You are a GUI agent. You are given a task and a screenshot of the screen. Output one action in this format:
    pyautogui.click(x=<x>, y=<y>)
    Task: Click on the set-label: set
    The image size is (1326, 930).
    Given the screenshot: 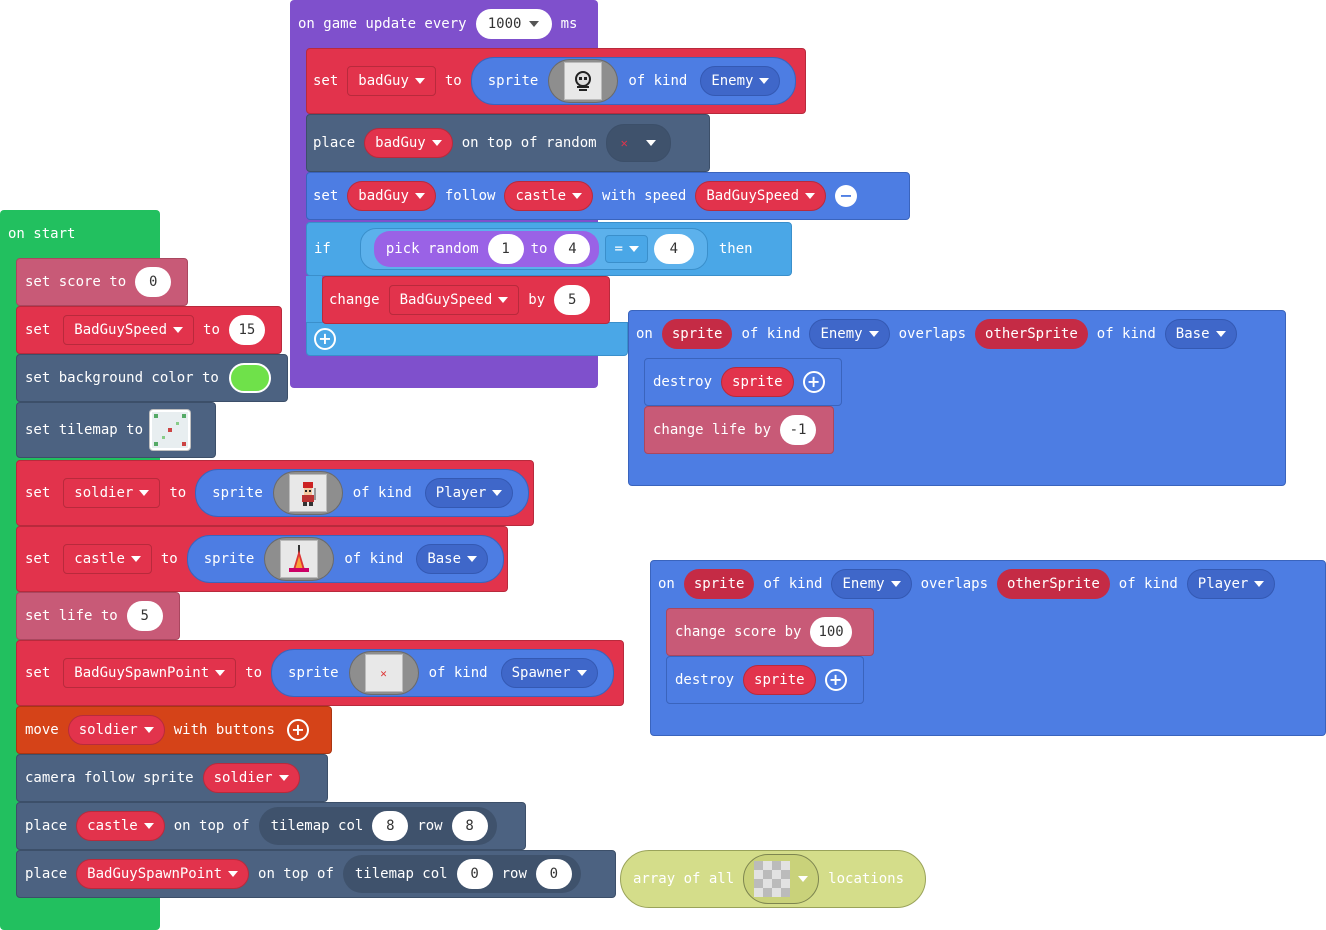 What is the action you would take?
    pyautogui.click(x=38, y=673)
    